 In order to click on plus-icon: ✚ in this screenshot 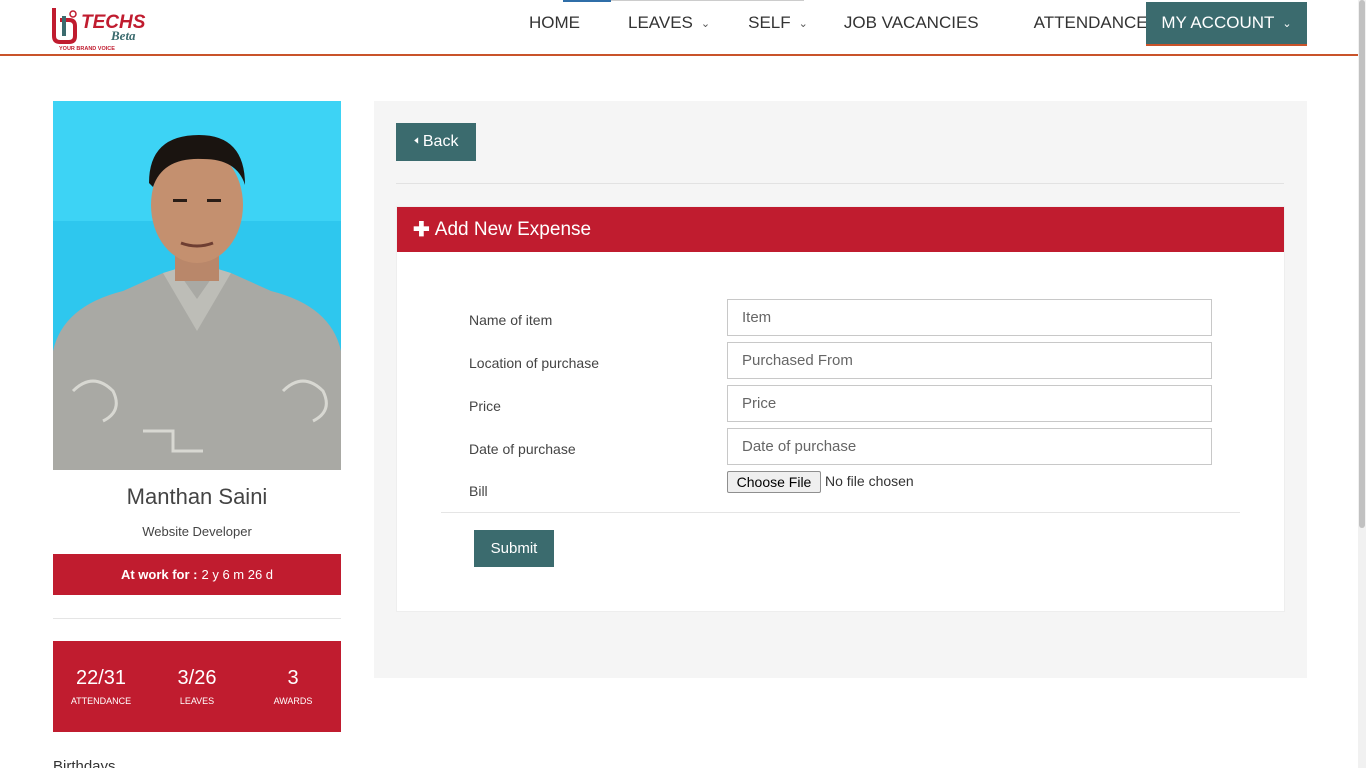, I will do `click(421, 230)`.